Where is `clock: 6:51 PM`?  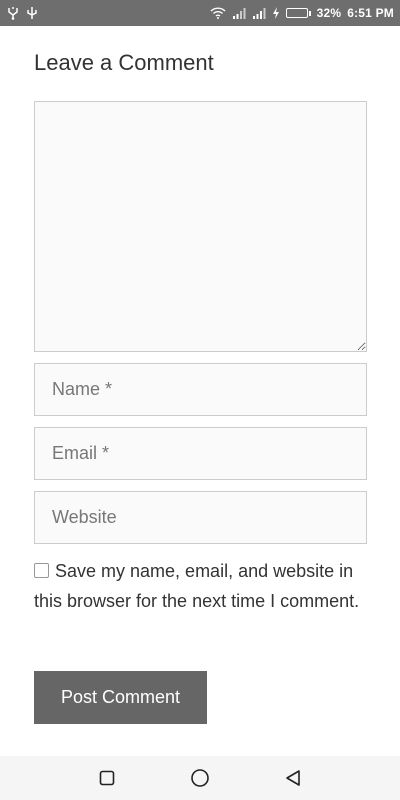
clock: 6:51 PM is located at coordinates (370, 13).